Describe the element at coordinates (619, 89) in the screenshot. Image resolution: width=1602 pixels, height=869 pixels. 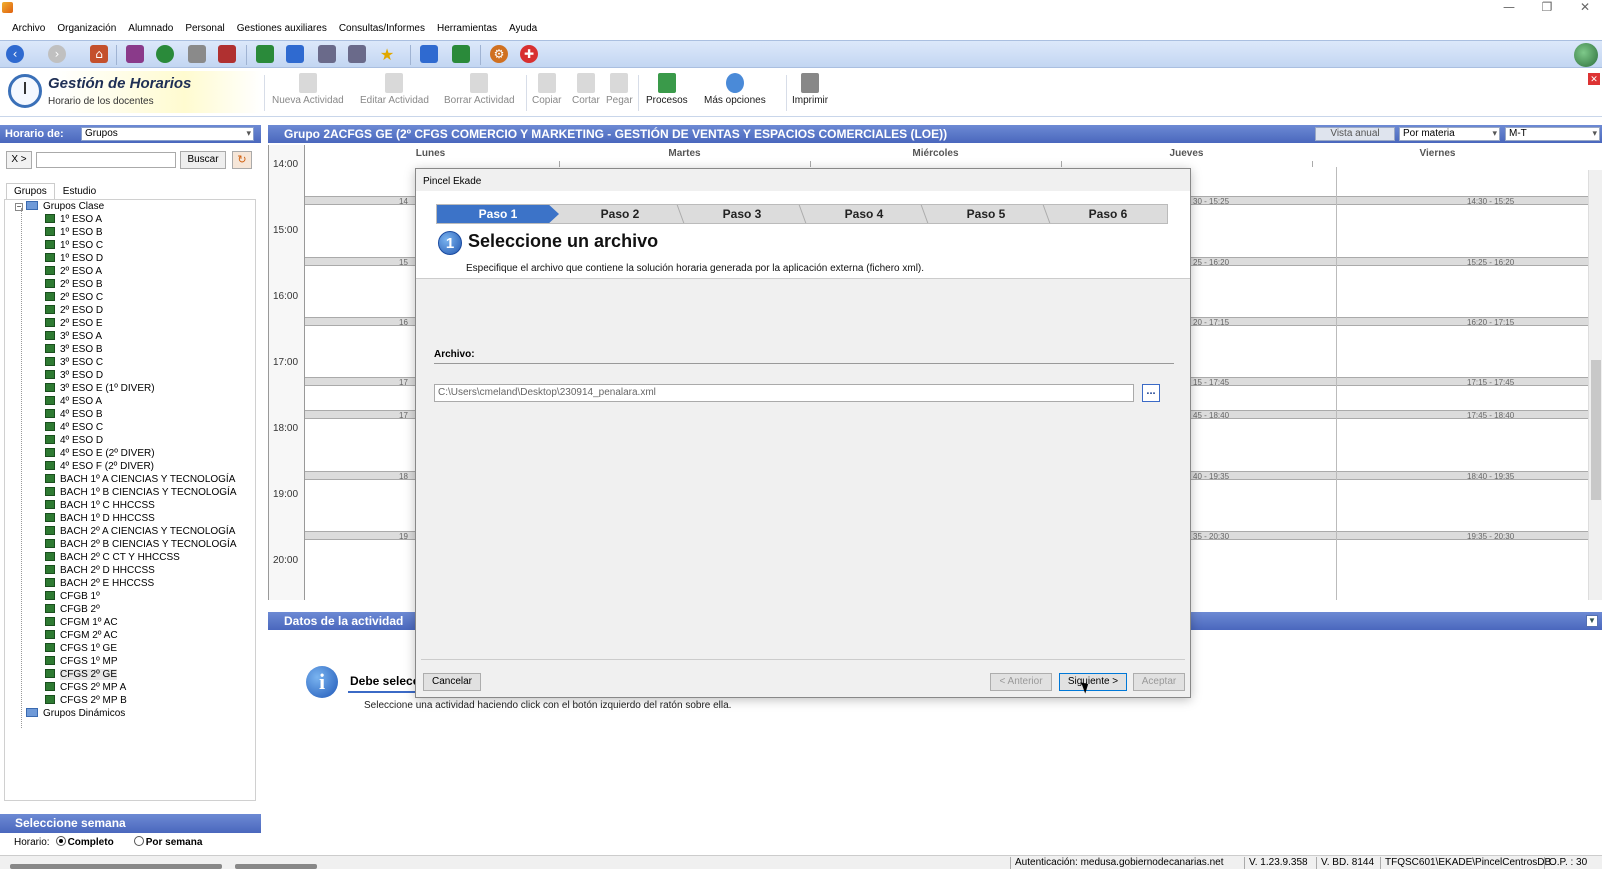
I see `pegar-button: Pegar` at that location.